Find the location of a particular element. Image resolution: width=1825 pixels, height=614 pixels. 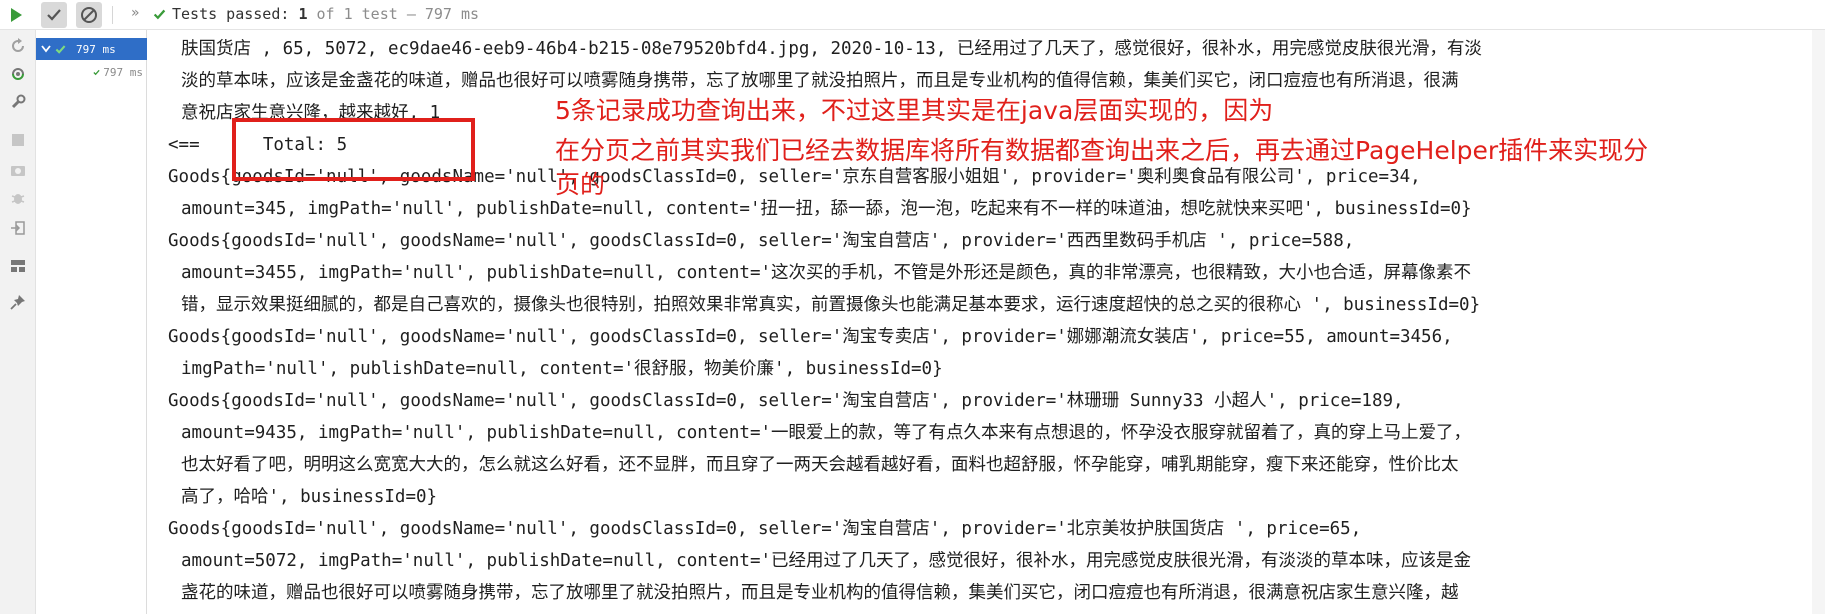

test-tree: 797 ms 797 ms is located at coordinates (91, 322).